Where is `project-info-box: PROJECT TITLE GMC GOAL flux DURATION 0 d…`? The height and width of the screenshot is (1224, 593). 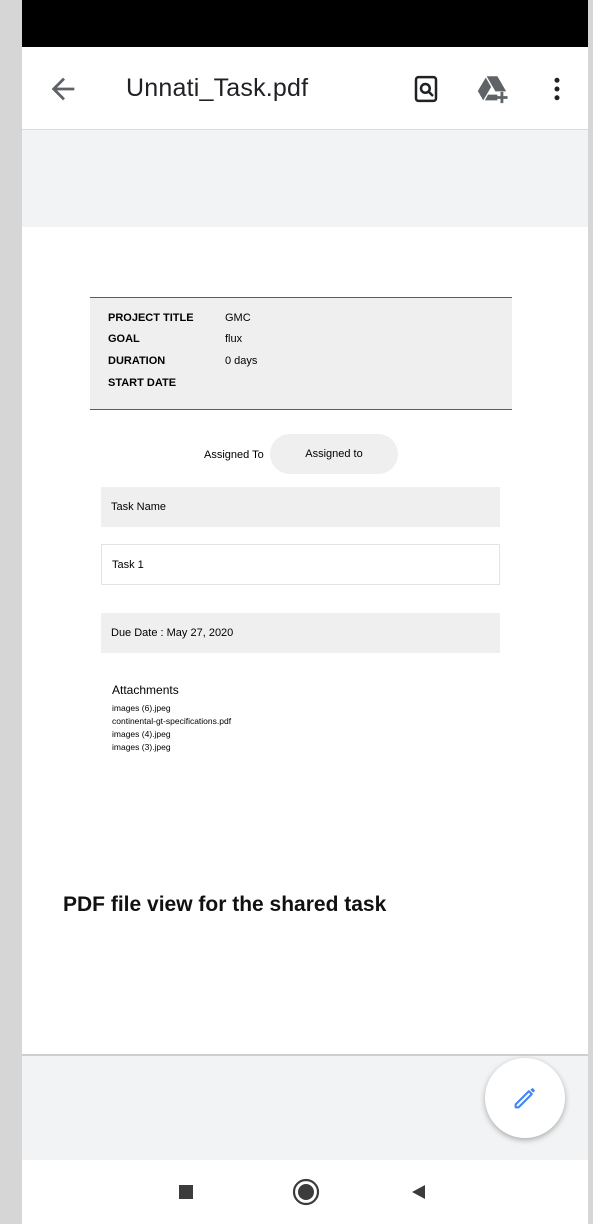 project-info-box: PROJECT TITLE GMC GOAL flux DURATION 0 d… is located at coordinates (301, 353).